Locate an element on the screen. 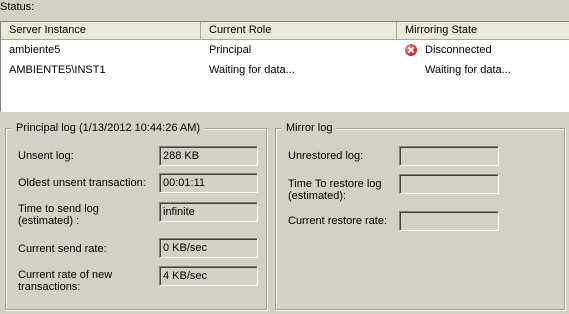 This screenshot has height=314, width=569. time-to-restore-log-field is located at coordinates (449, 184).